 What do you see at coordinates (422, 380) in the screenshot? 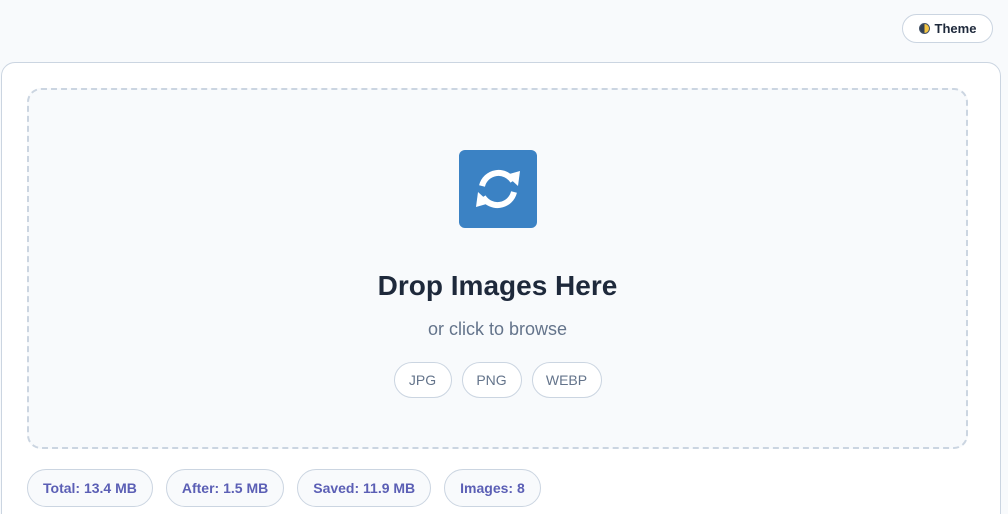
I see `format-chip-jpg: JPG` at bounding box center [422, 380].